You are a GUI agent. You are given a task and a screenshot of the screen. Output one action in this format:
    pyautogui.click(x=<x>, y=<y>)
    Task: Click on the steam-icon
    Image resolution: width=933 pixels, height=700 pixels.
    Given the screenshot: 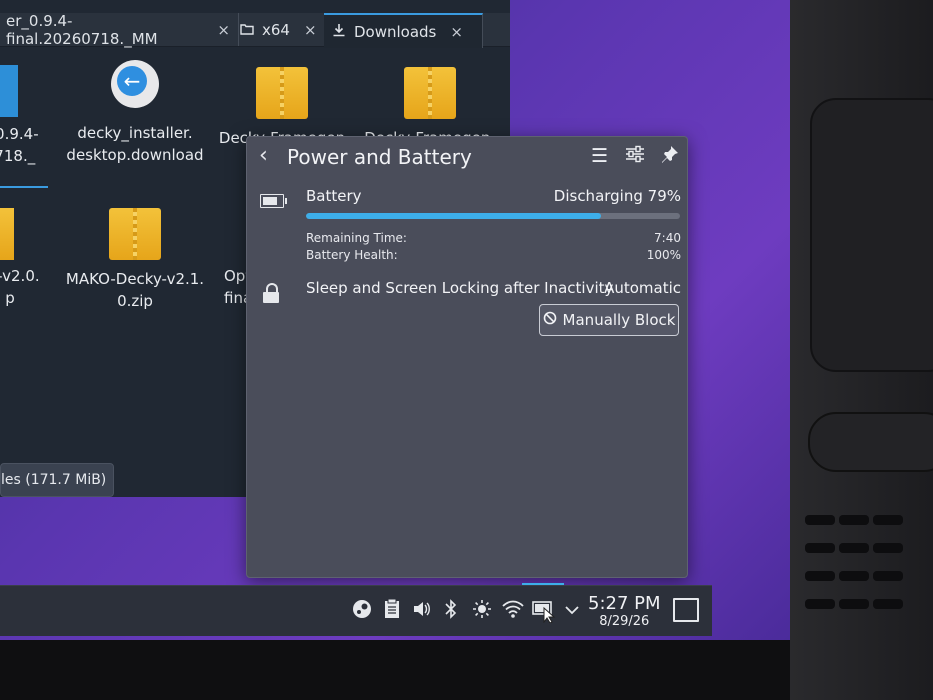 What is the action you would take?
    pyautogui.click(x=362, y=611)
    